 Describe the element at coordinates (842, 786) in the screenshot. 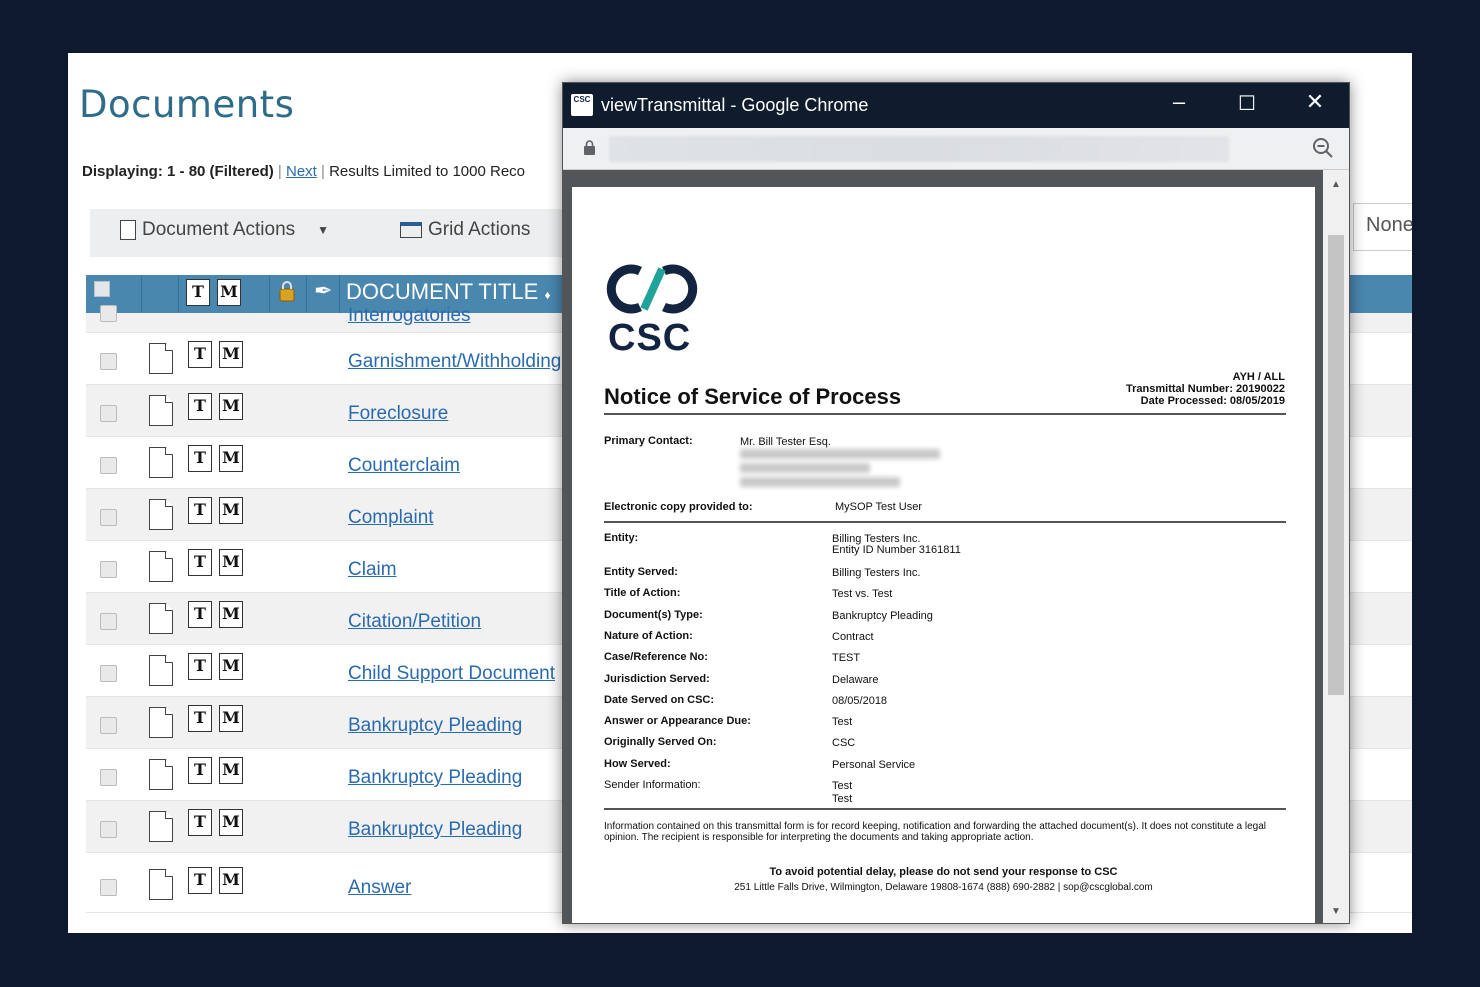

I see `sender-info-line: Test` at that location.